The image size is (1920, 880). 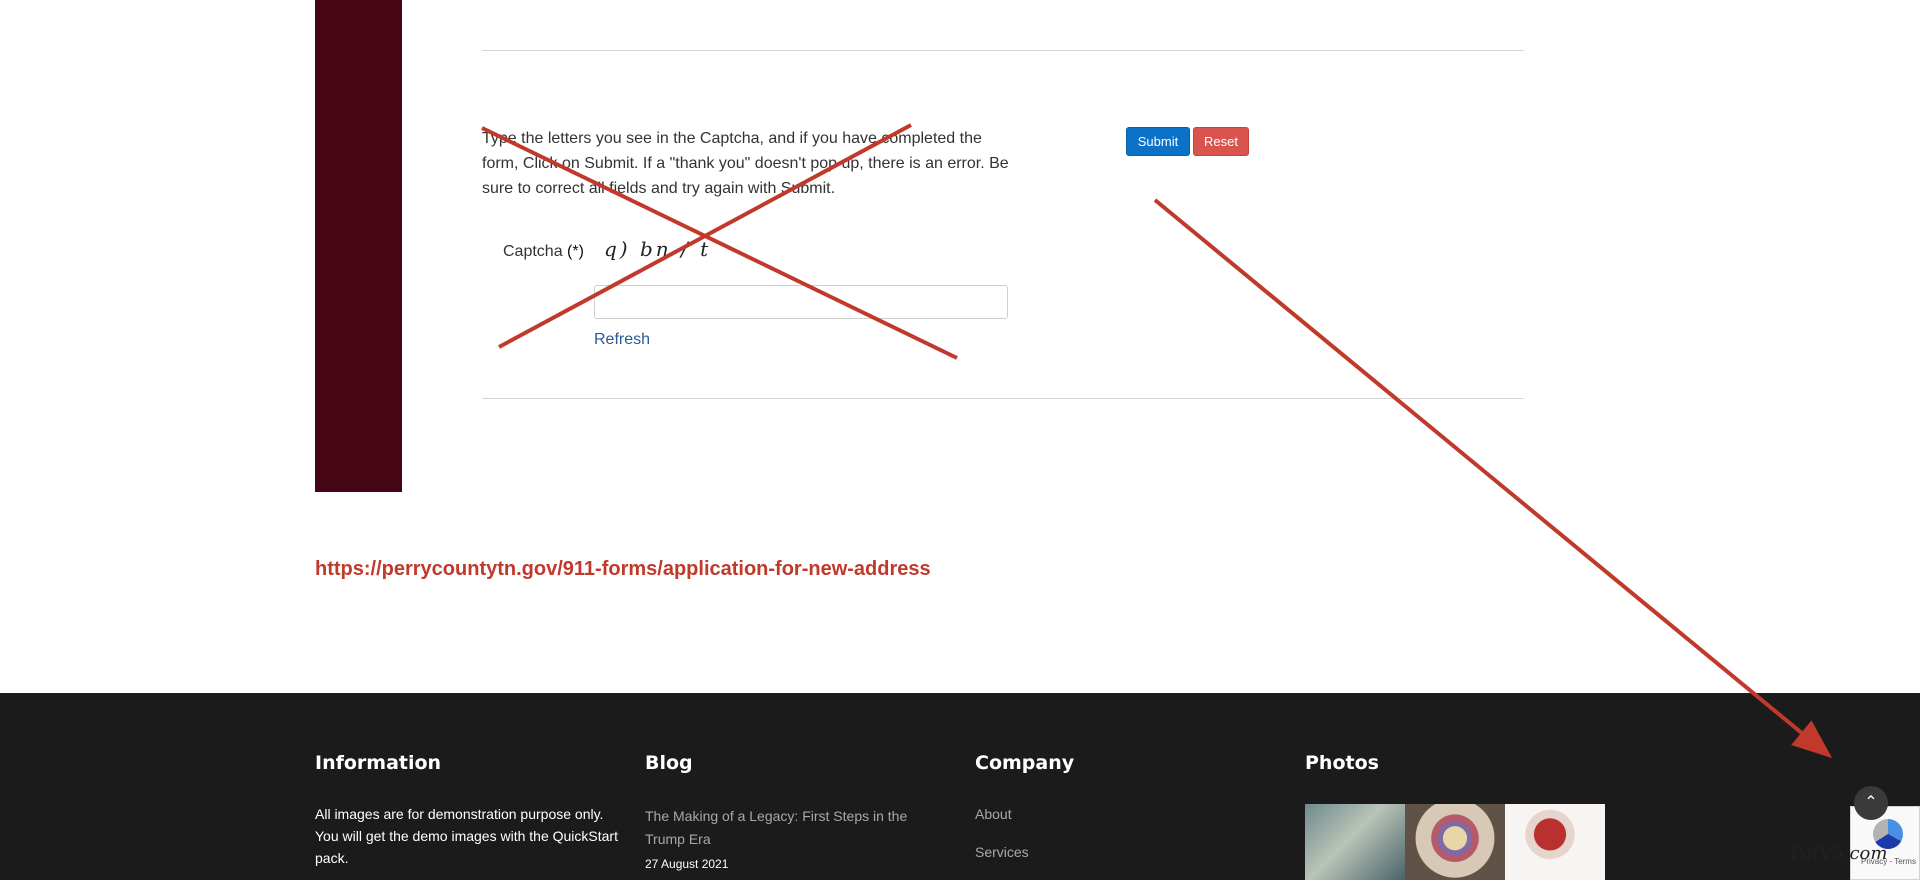 I want to click on captcha-label: Captcha (*), so click(x=543, y=252).